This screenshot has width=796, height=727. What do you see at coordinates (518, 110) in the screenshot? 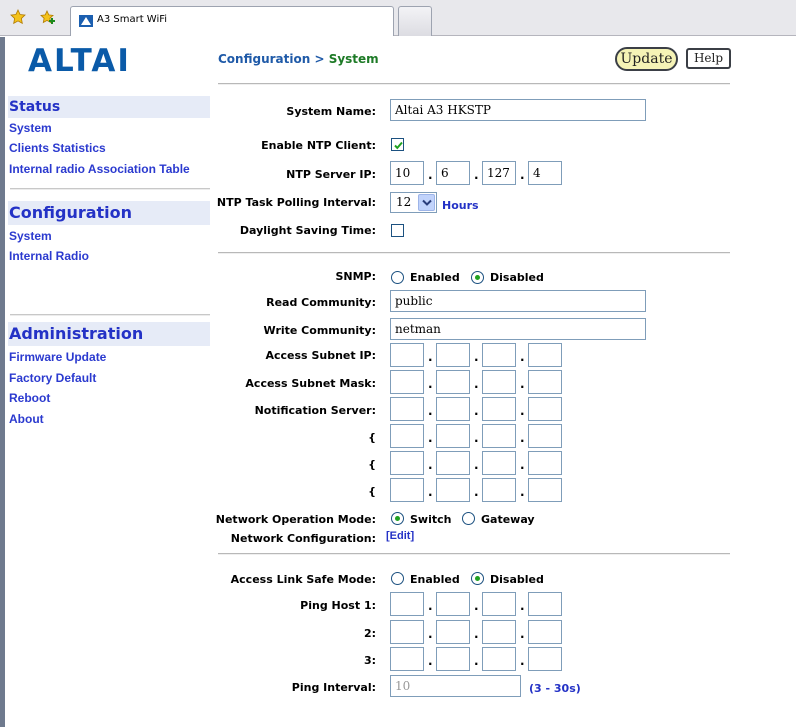
I see `system-name-input: Altai A3 HKSTP` at bounding box center [518, 110].